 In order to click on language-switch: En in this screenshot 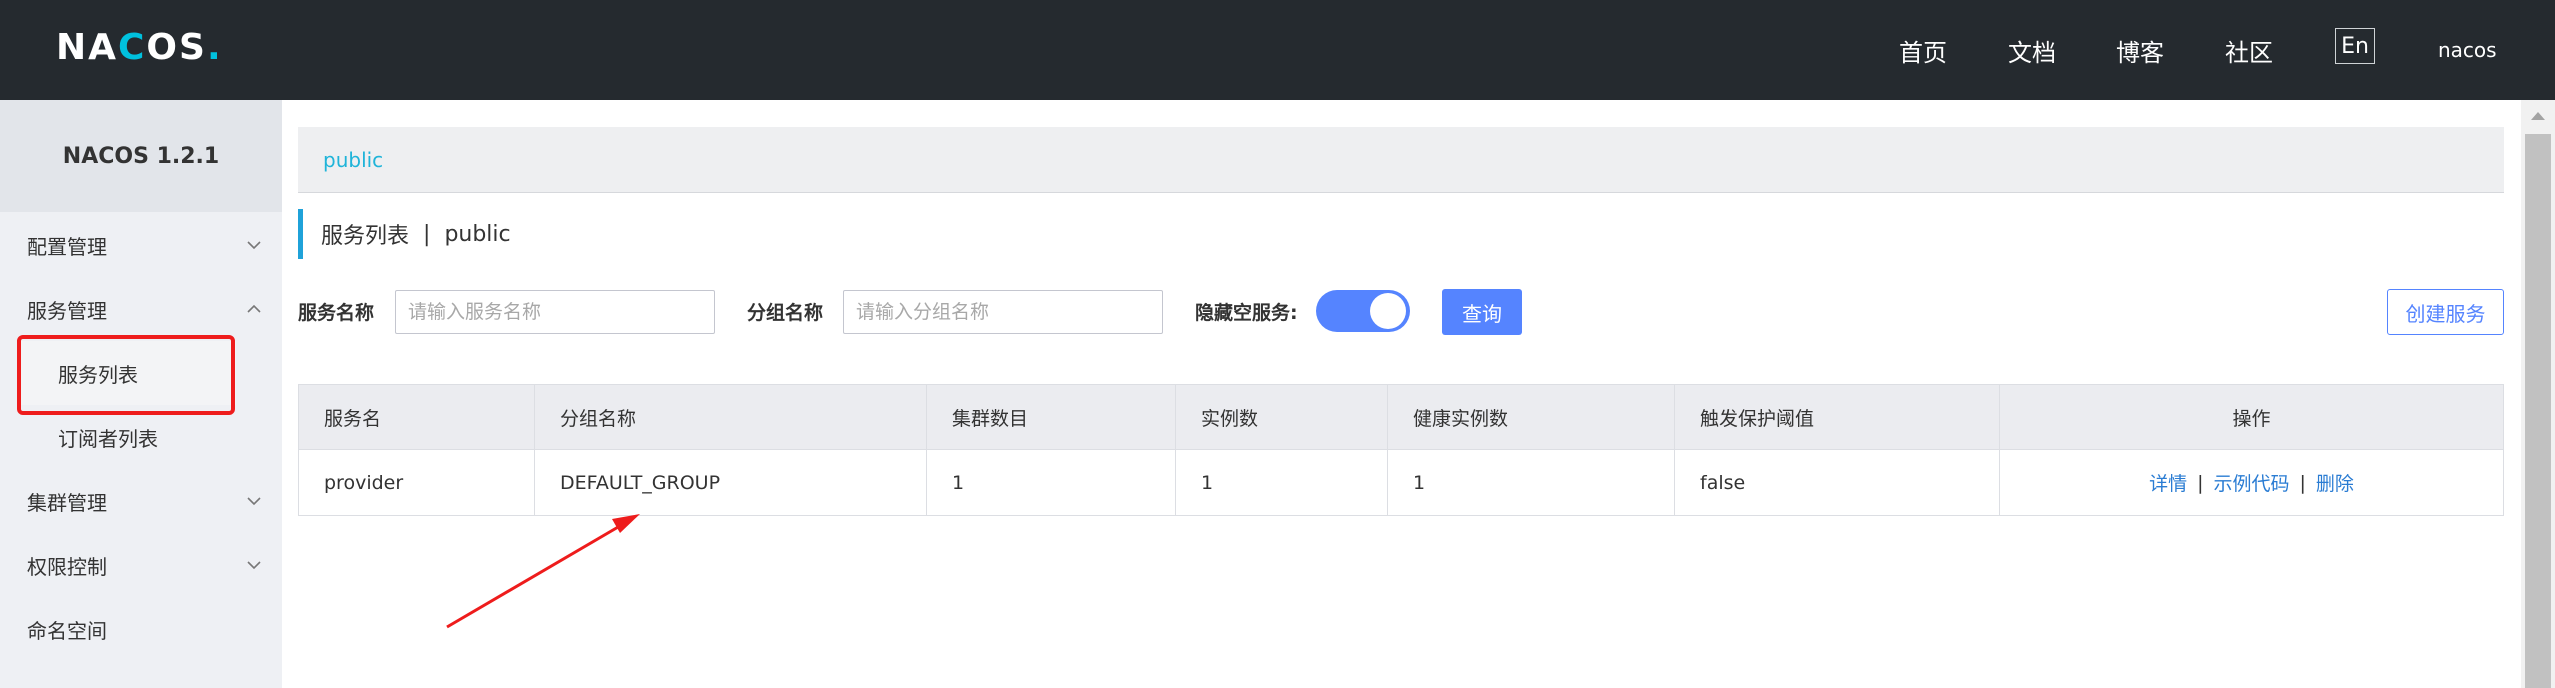, I will do `click(2355, 46)`.